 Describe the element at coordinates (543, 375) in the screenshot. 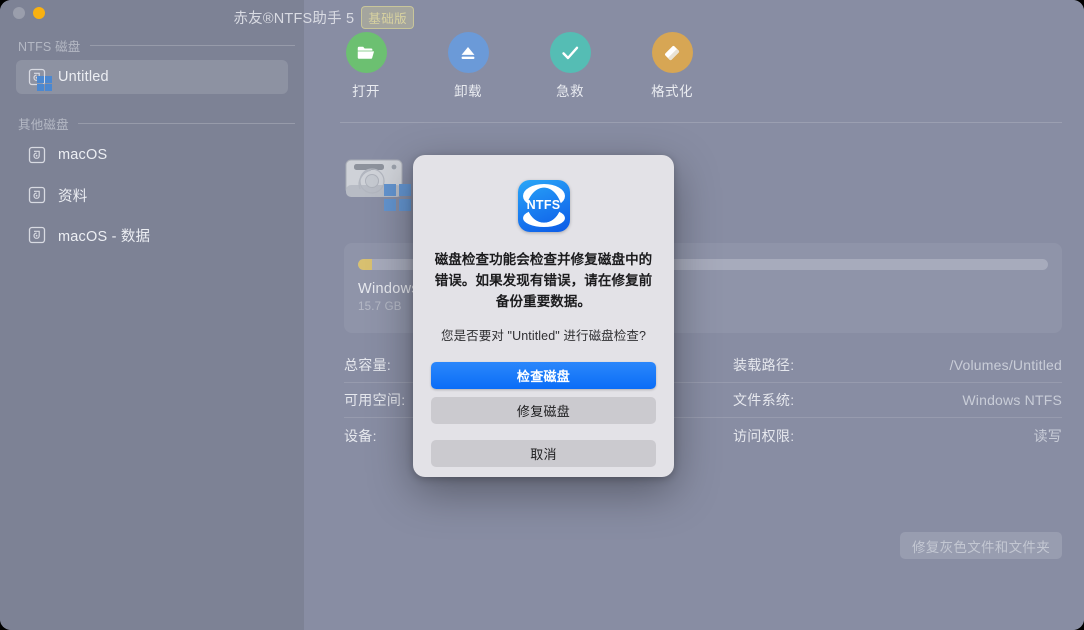

I see `check-disk-button: 检查磁盘` at that location.